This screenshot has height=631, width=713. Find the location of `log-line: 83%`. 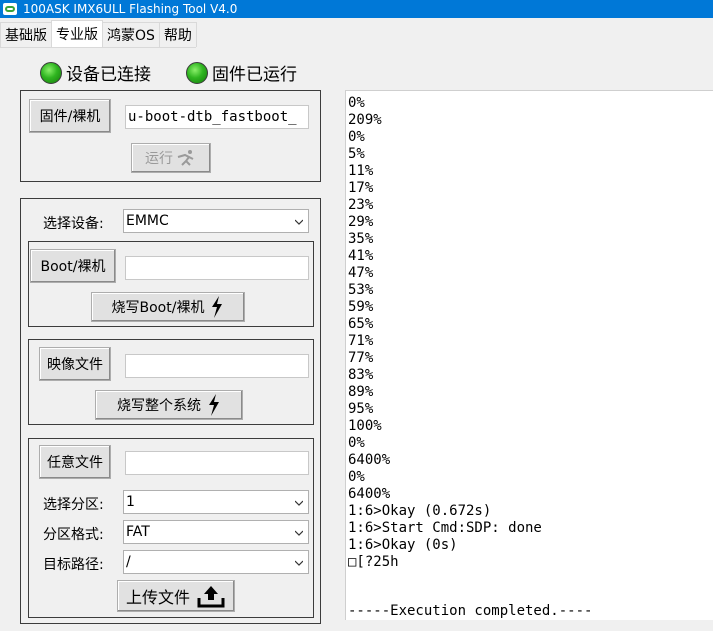

log-line: 83% is located at coordinates (361, 375).